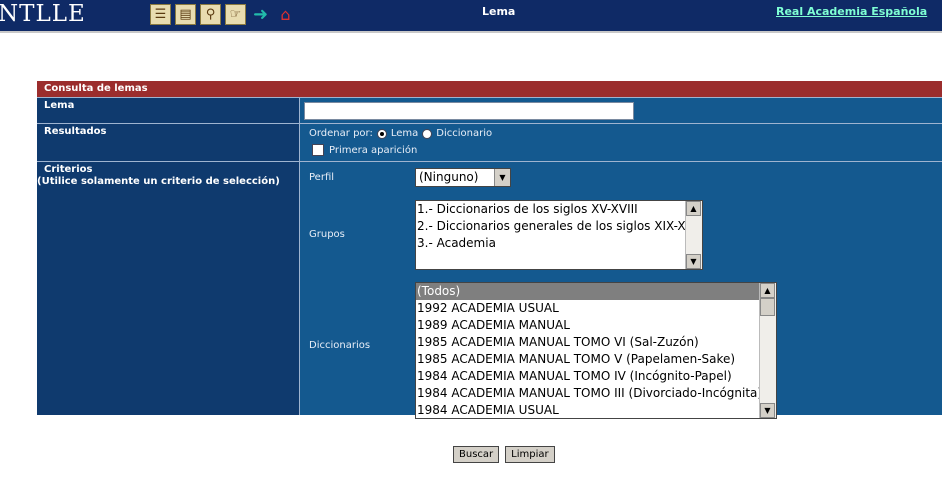  What do you see at coordinates (851, 11) in the screenshot?
I see `rae-link: Real Academia Española` at bounding box center [851, 11].